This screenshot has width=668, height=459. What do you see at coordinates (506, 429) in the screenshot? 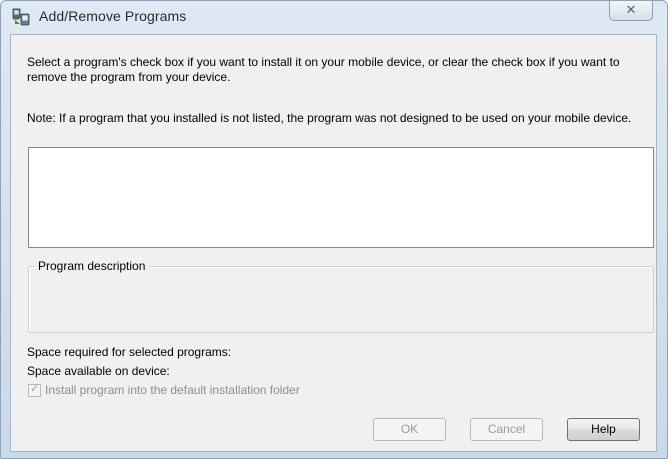
I see `cancel-button: Cancel` at bounding box center [506, 429].